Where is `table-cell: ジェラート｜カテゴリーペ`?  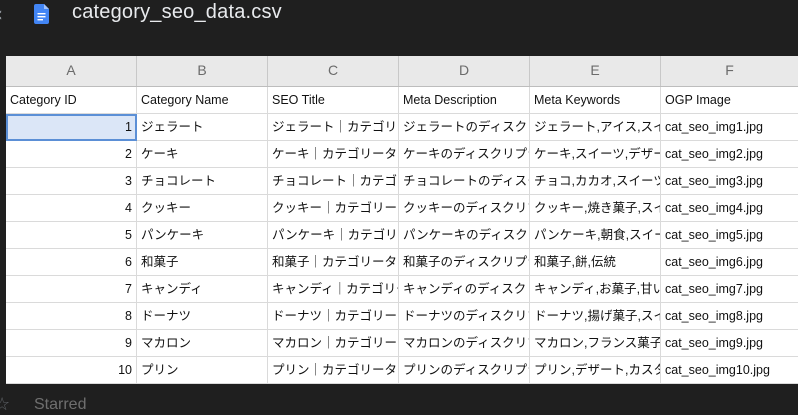 table-cell: ジェラート｜カテゴリーペ is located at coordinates (333, 127).